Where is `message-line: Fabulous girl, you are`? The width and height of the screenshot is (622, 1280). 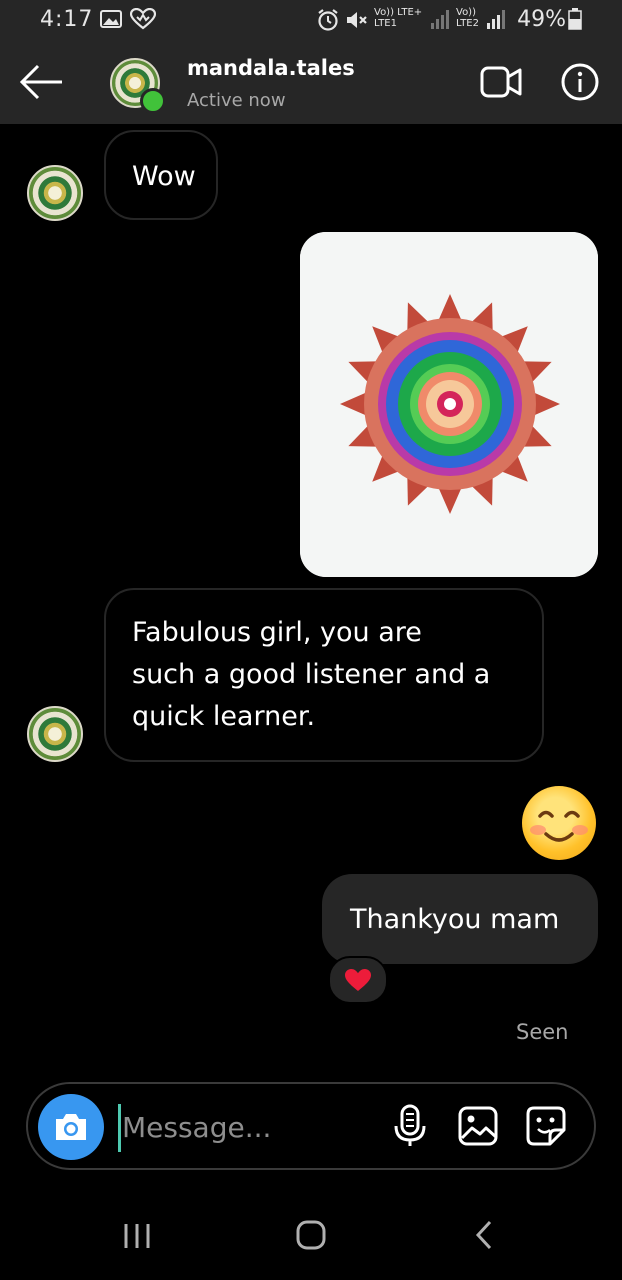
message-line: Fabulous girl, you are is located at coordinates (277, 632).